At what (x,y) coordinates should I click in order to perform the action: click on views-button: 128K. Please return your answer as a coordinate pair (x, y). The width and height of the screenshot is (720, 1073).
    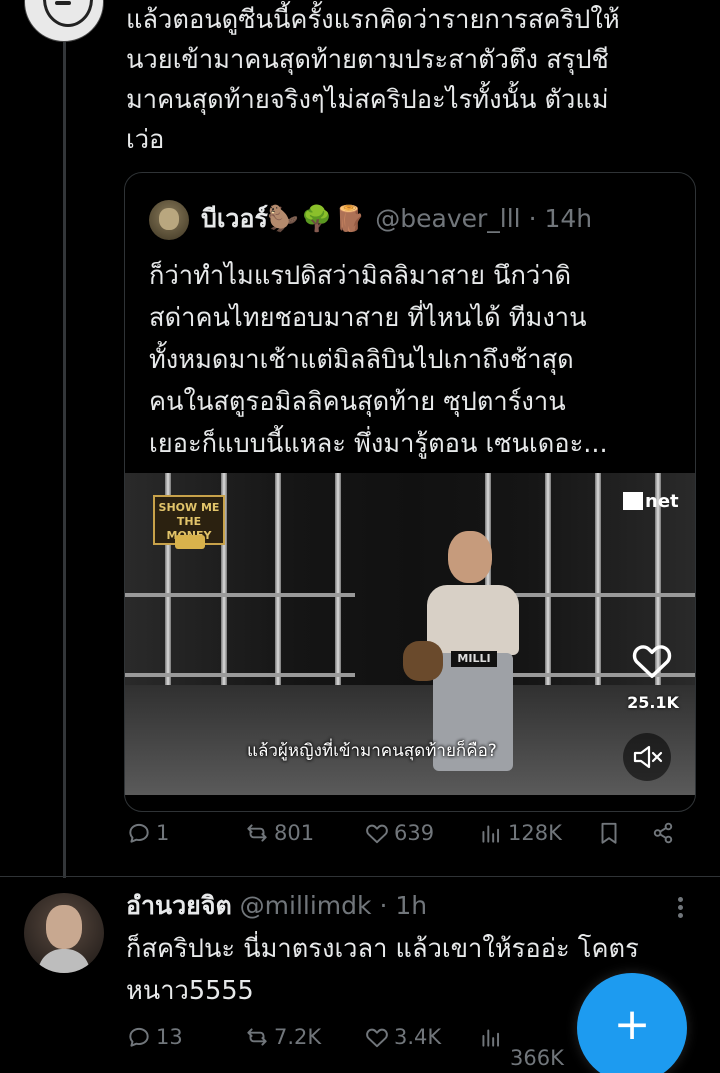
    Looking at the image, I should click on (520, 833).